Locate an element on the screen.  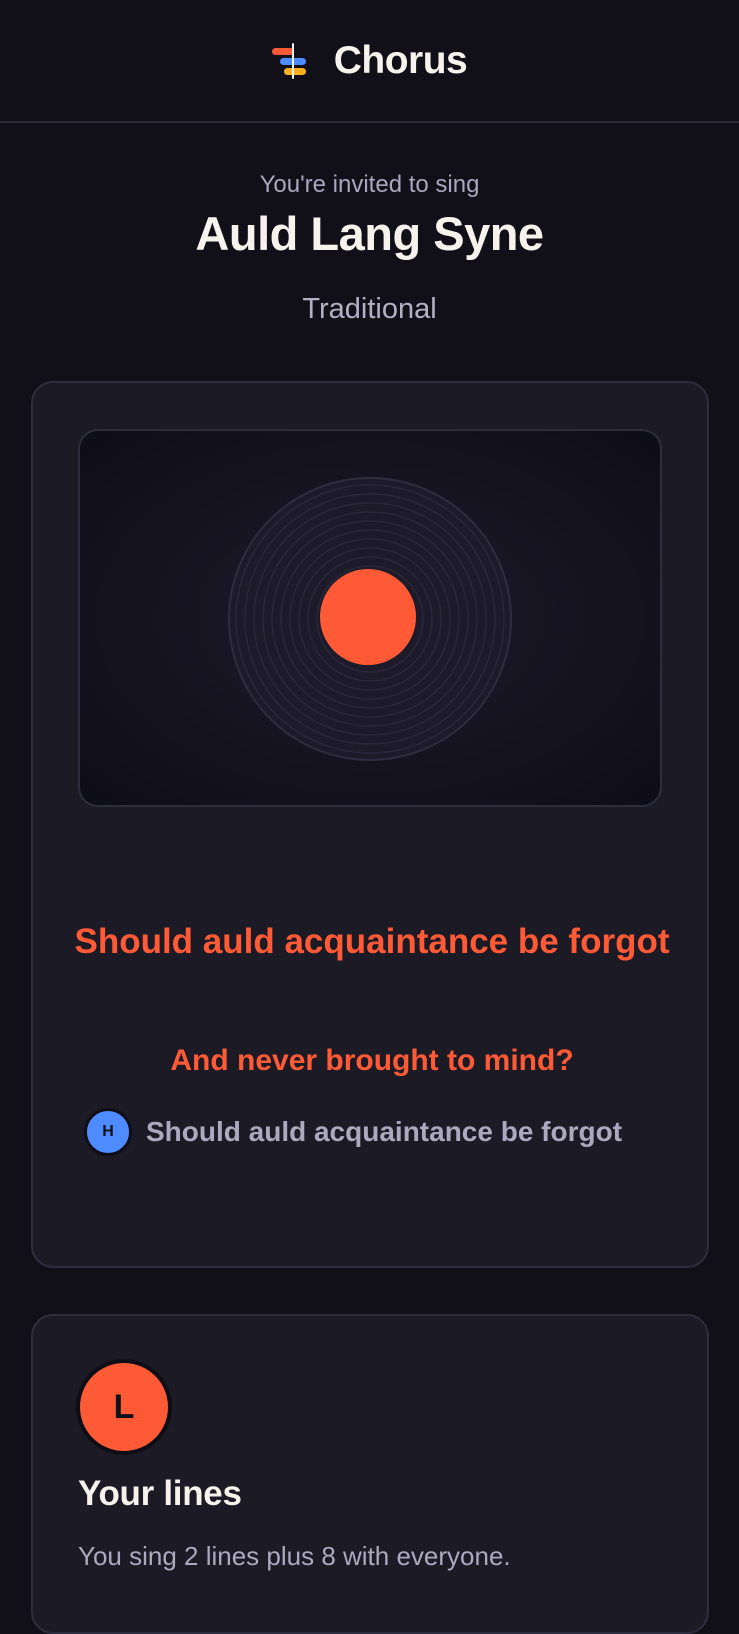
song-artist: Traditional is located at coordinates (369, 309).